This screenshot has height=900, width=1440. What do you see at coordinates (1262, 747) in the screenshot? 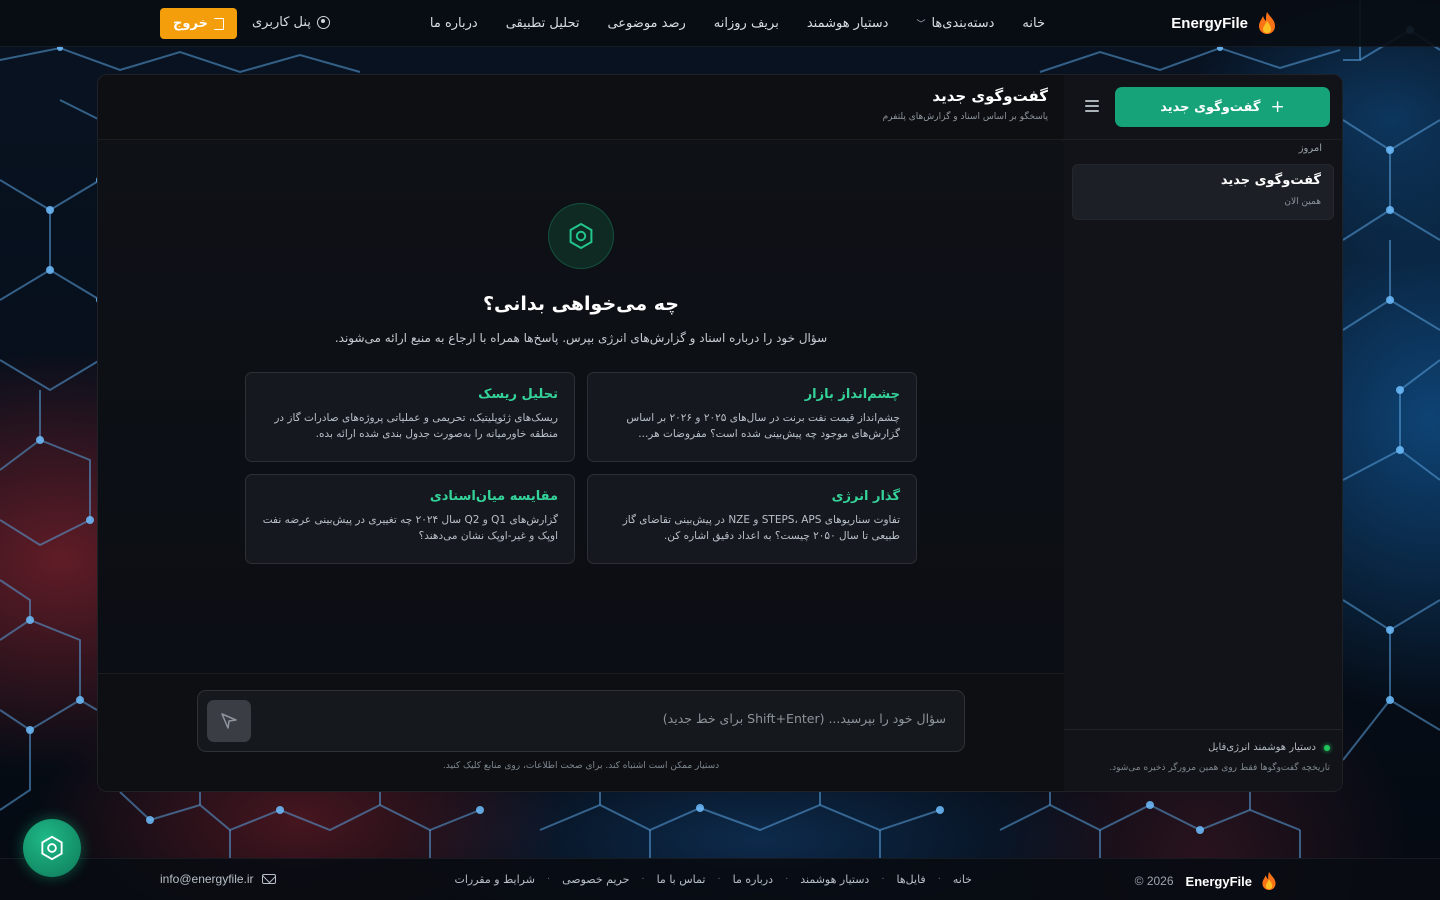
I see `assistant-status-label: دستیار هوشمند انرژی‌فایل` at bounding box center [1262, 747].